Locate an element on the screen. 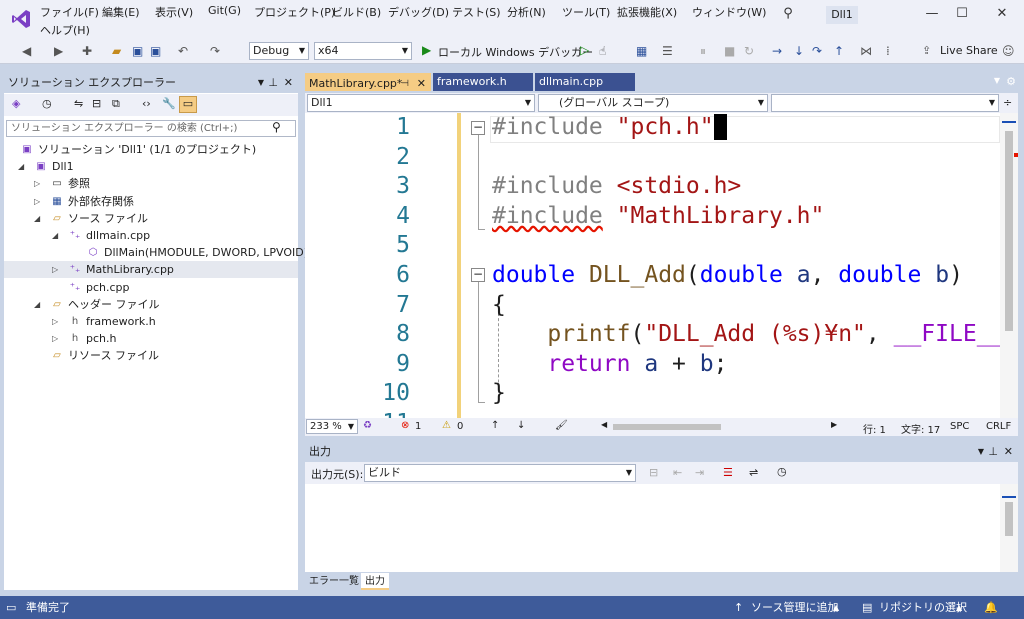  column-indicator: 文字: 17 is located at coordinates (920, 428).